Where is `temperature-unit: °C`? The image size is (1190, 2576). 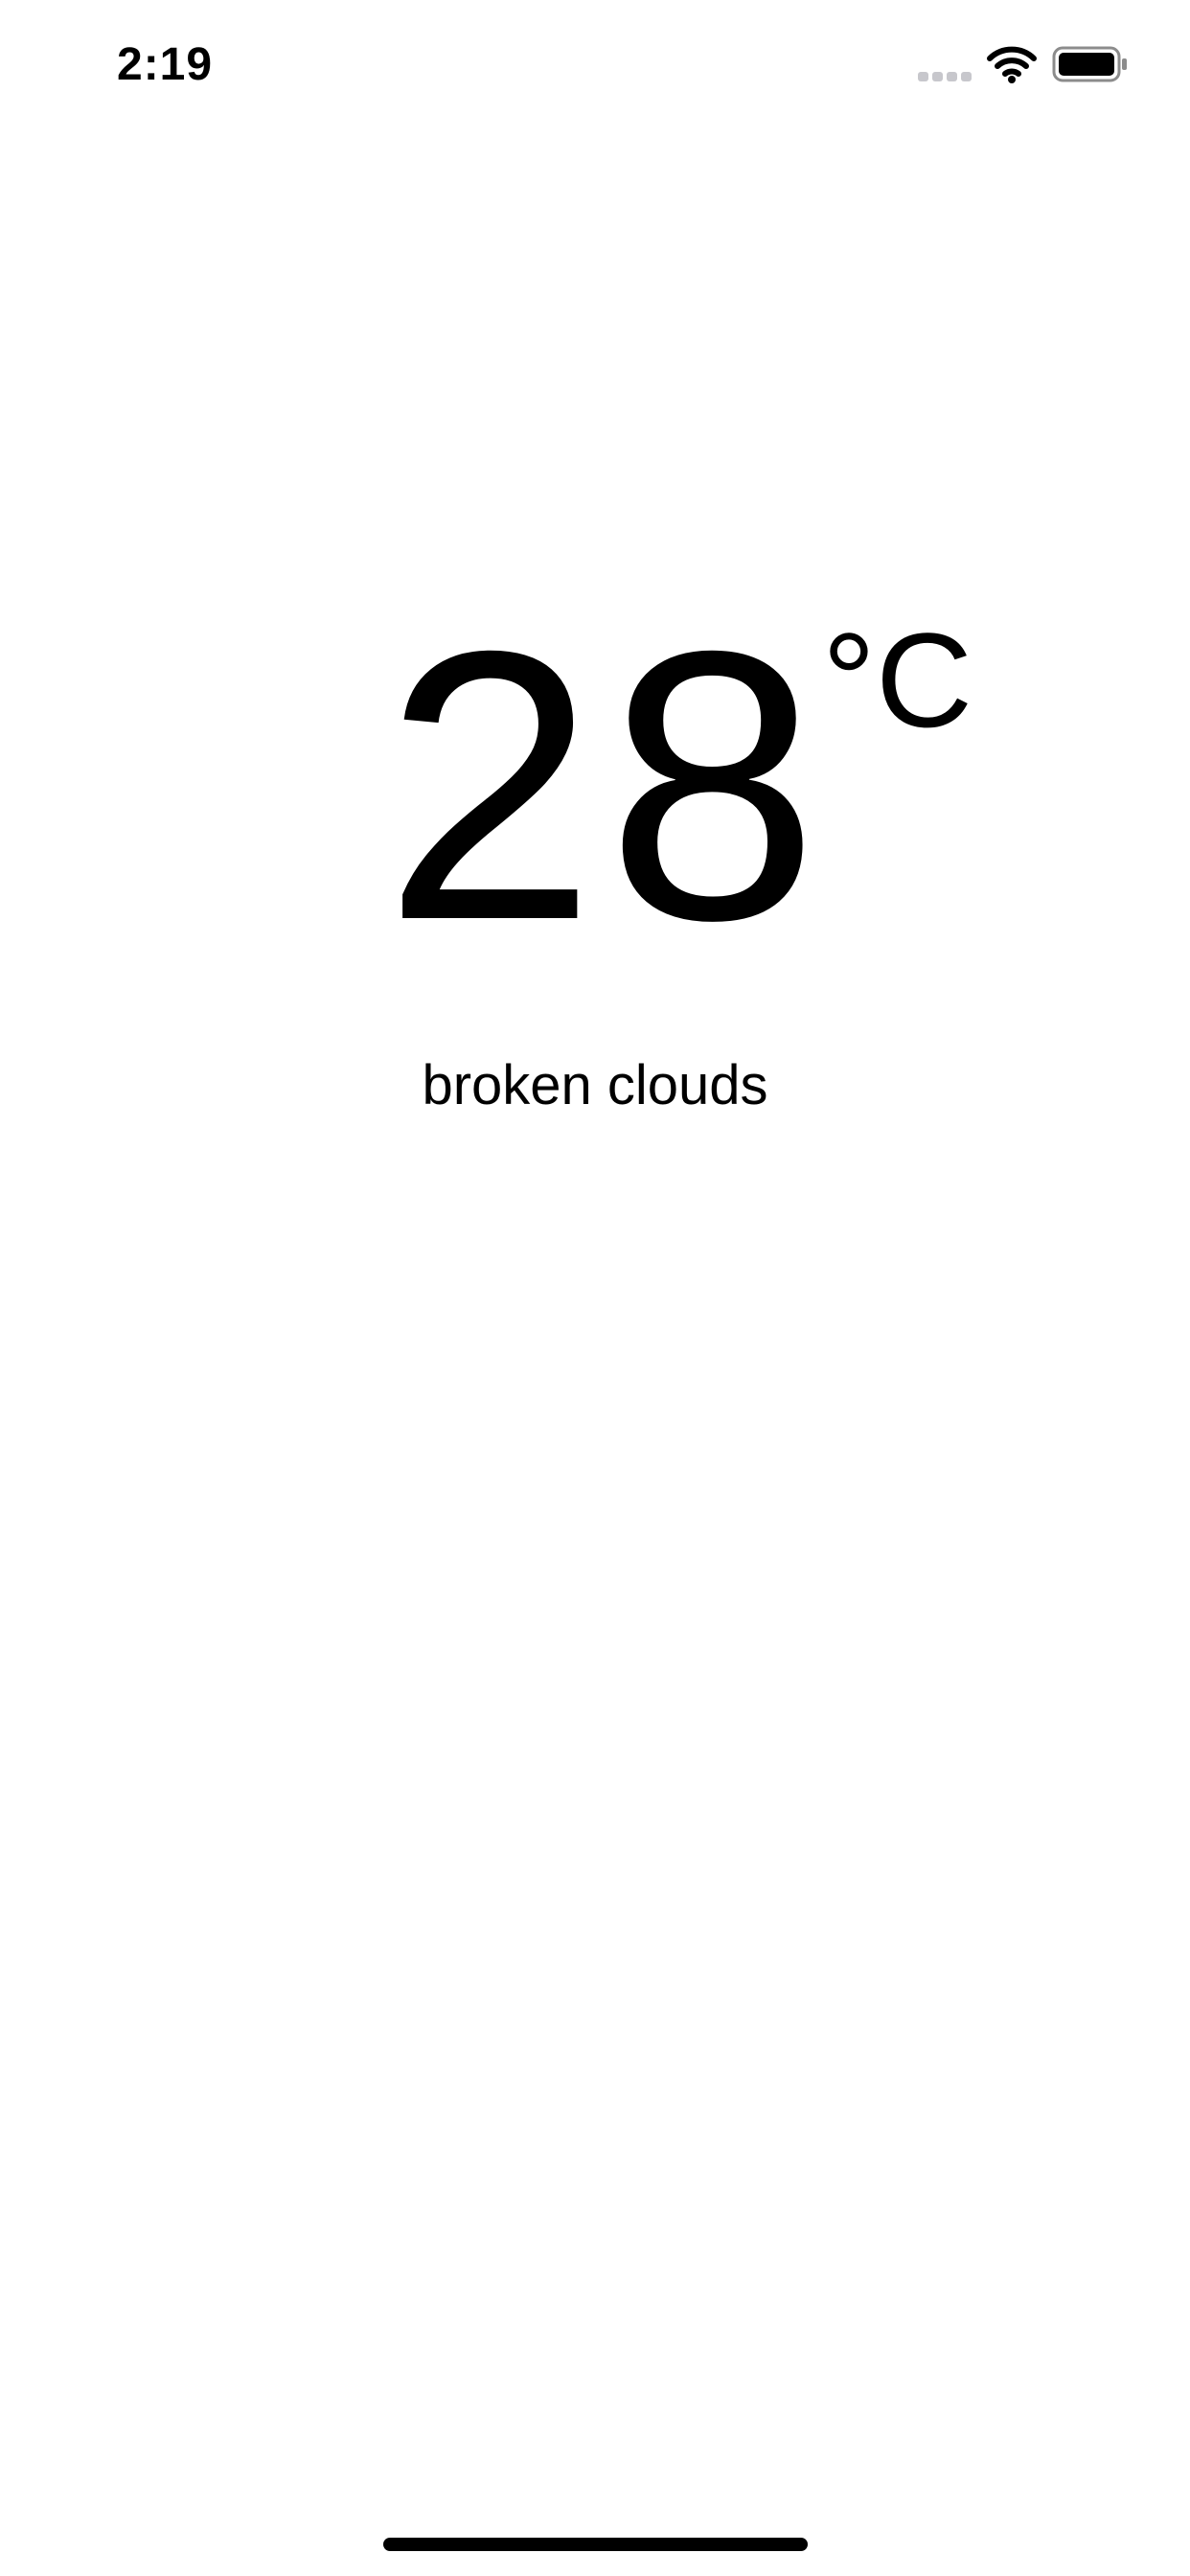
temperature-unit: °C is located at coordinates (898, 680).